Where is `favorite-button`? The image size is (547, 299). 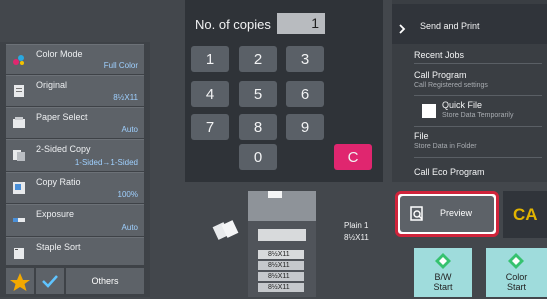 favorite-button is located at coordinates (20, 281).